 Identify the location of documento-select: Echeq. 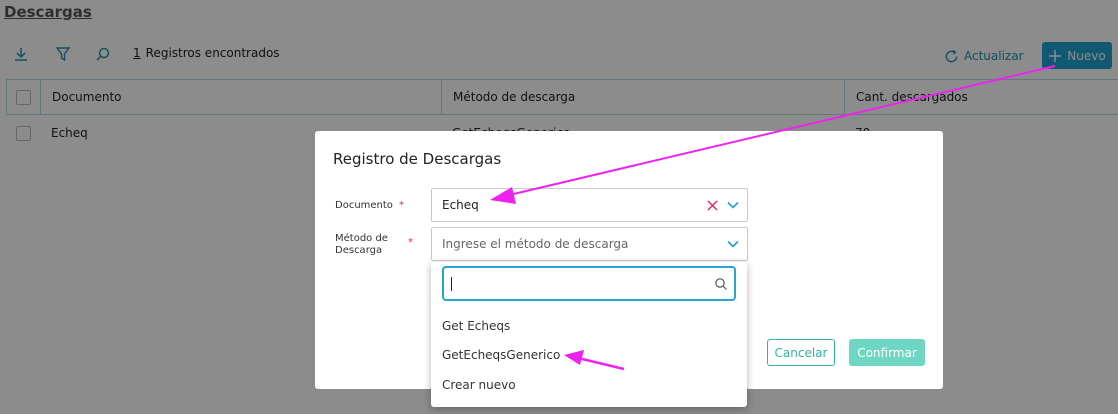
(589, 205).